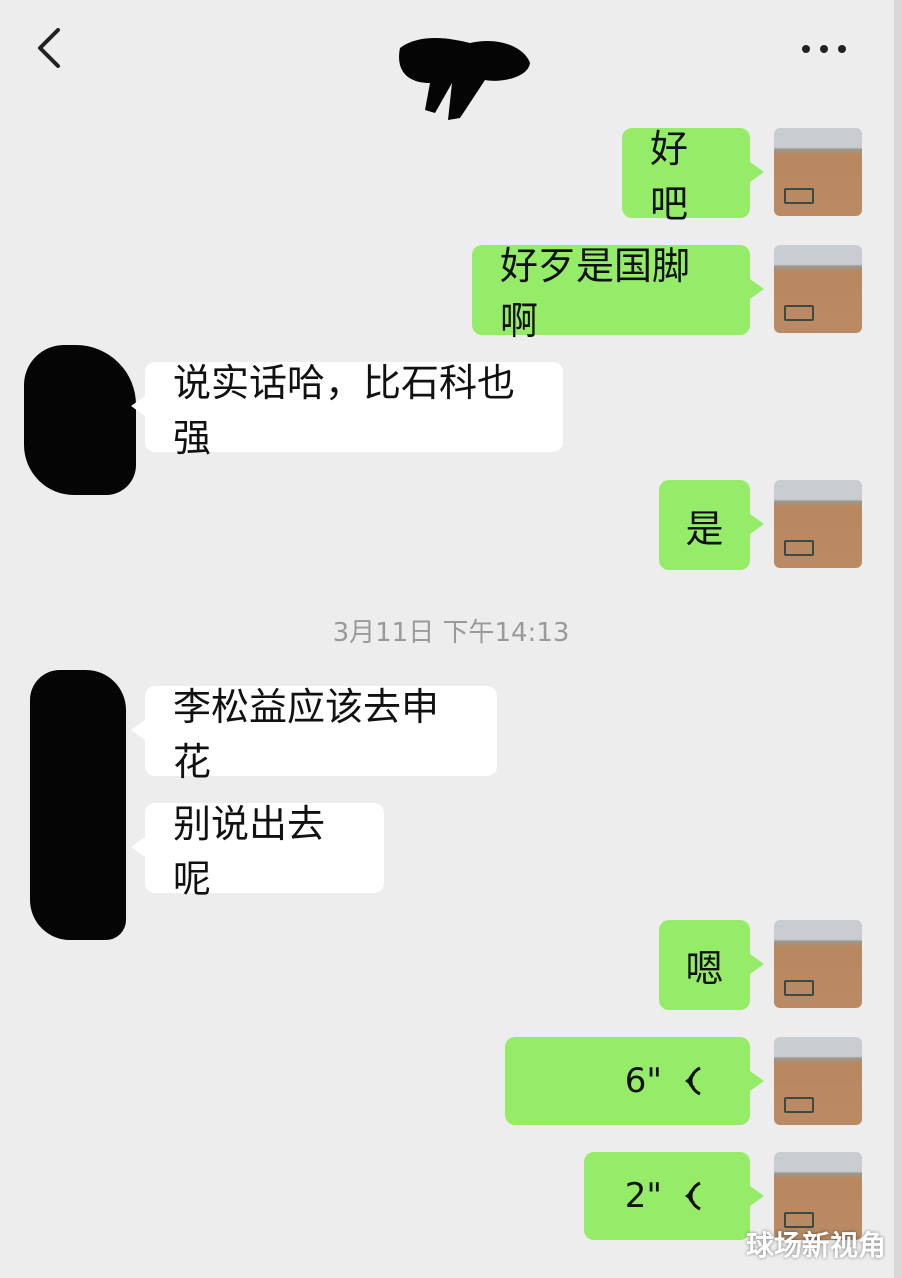  Describe the element at coordinates (704, 968) in the screenshot. I see `message-text: 嗯` at that location.